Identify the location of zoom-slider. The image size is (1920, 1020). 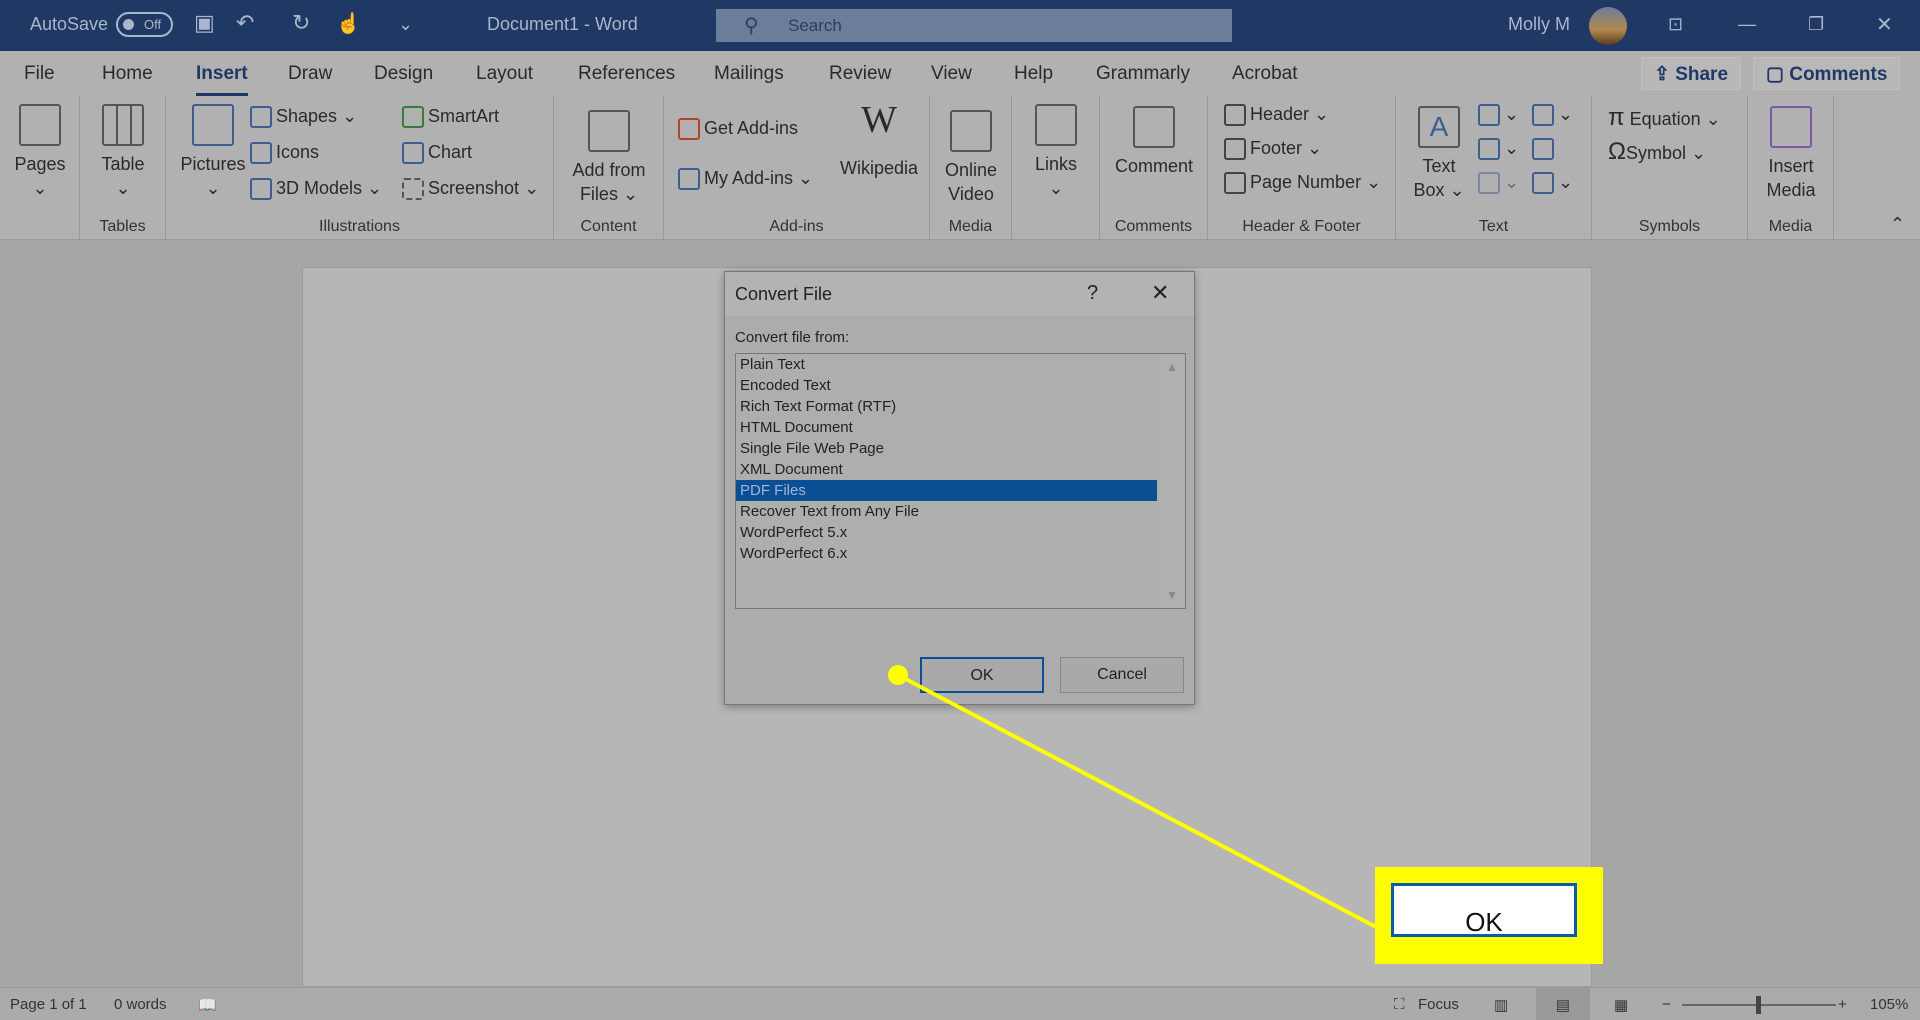
(1759, 1005).